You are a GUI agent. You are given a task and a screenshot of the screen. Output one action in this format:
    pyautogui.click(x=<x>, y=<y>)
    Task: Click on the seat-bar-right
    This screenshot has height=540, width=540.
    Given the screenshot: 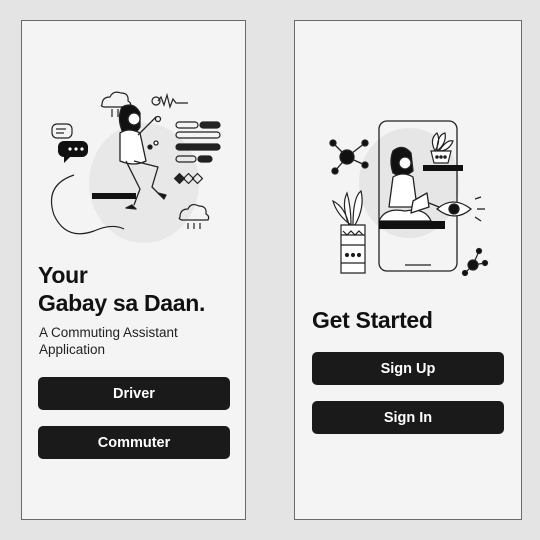 What is the action you would take?
    pyautogui.click(x=412, y=225)
    